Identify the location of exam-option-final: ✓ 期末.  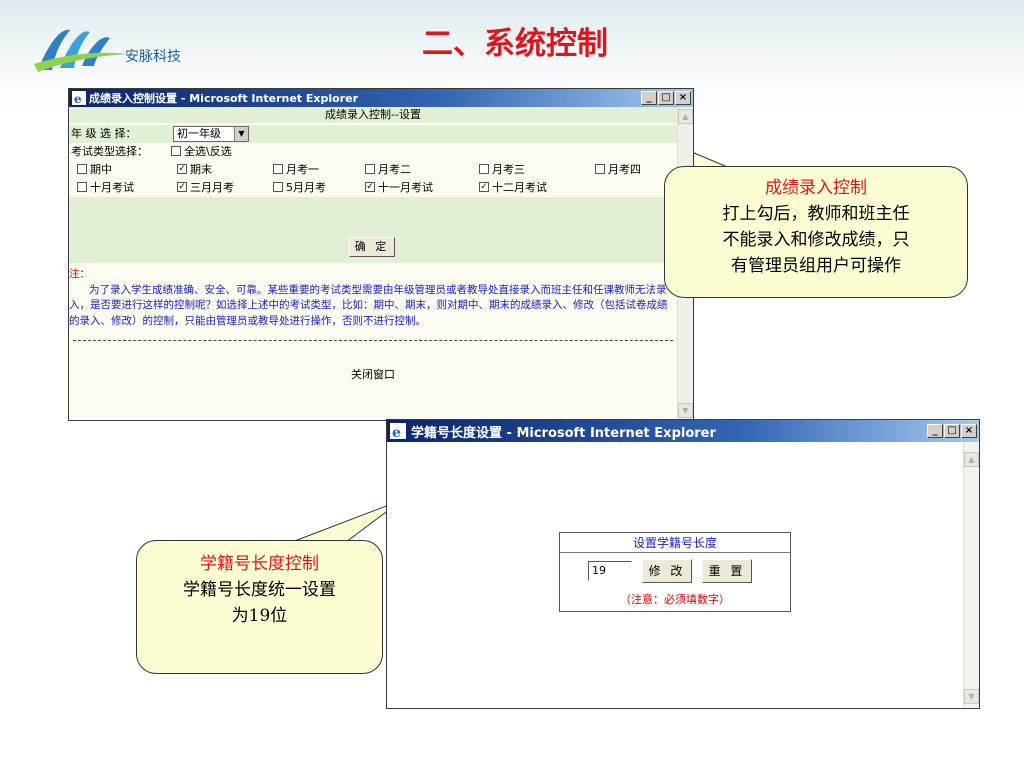
(194, 170).